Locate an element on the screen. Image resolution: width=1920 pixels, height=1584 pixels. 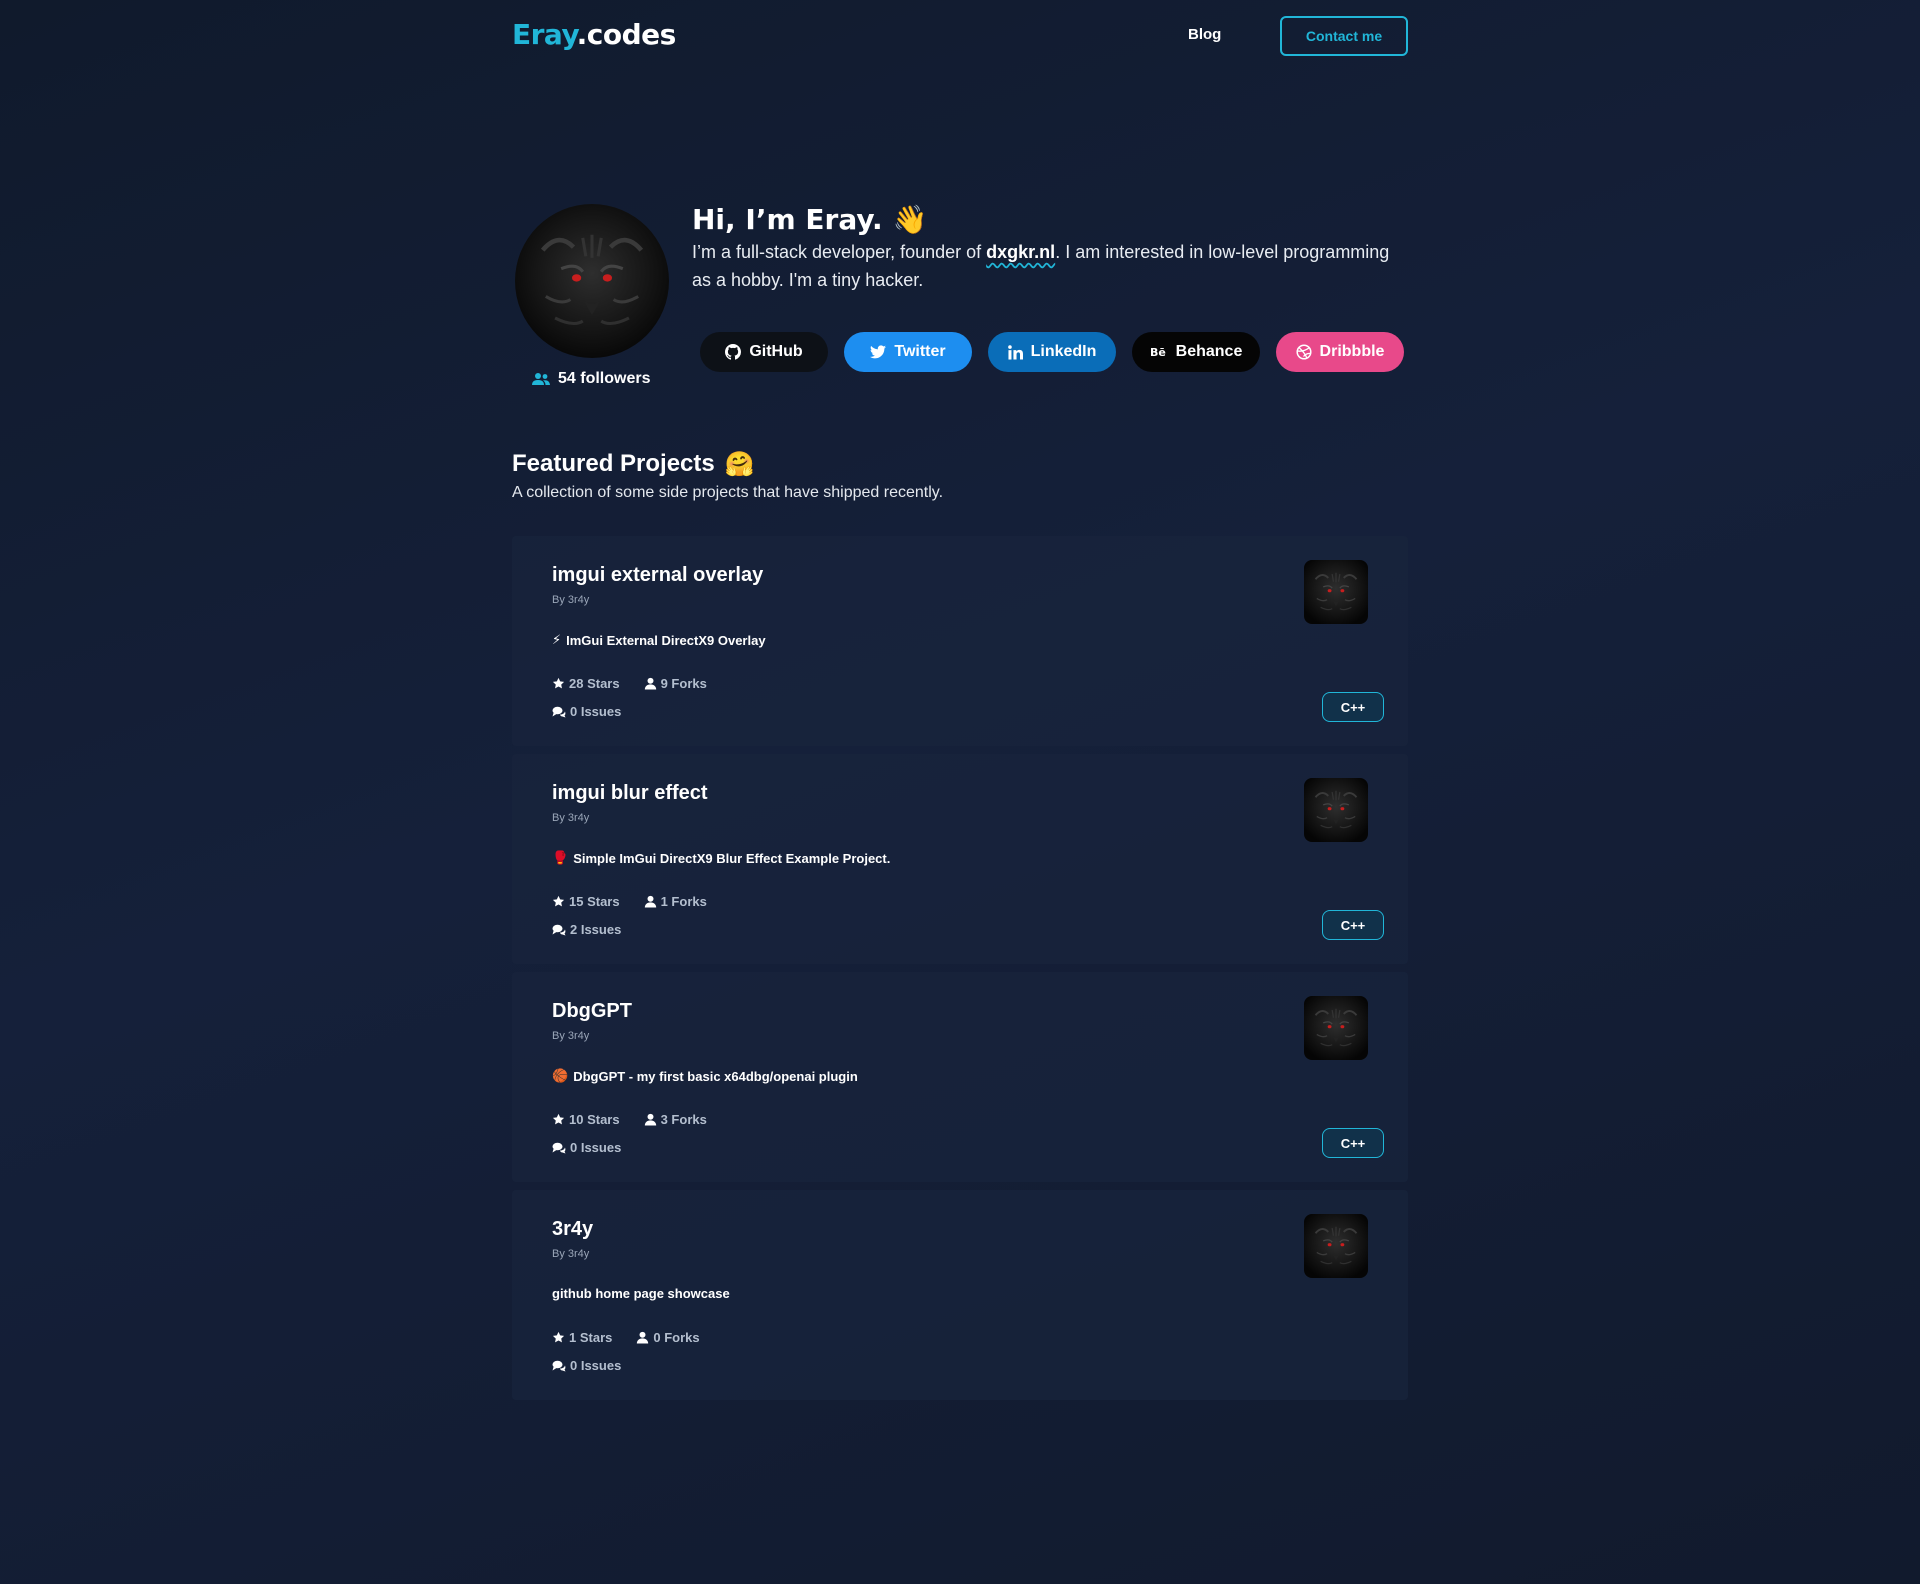
forks-count: 3 Forks is located at coordinates (683, 1119).